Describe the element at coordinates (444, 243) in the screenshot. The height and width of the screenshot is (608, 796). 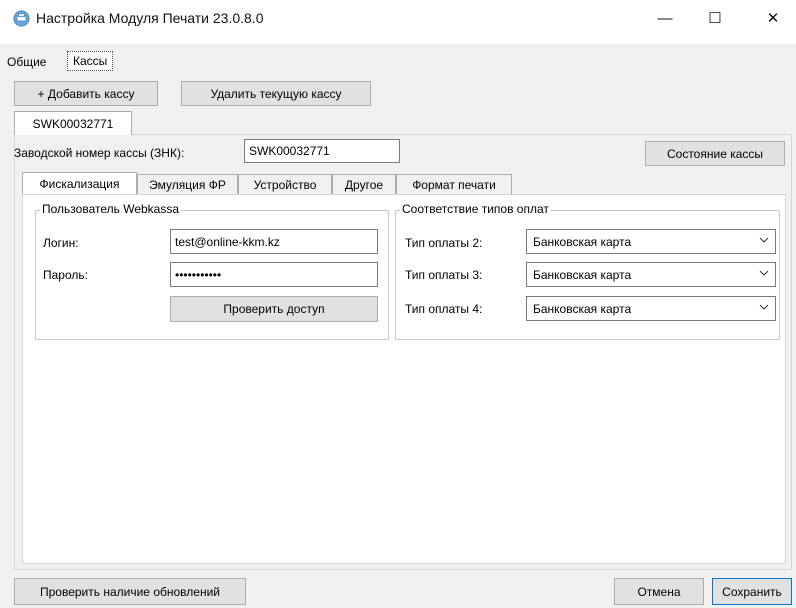
I see `payment-type-2-label: Тип оплаты 2:` at that location.